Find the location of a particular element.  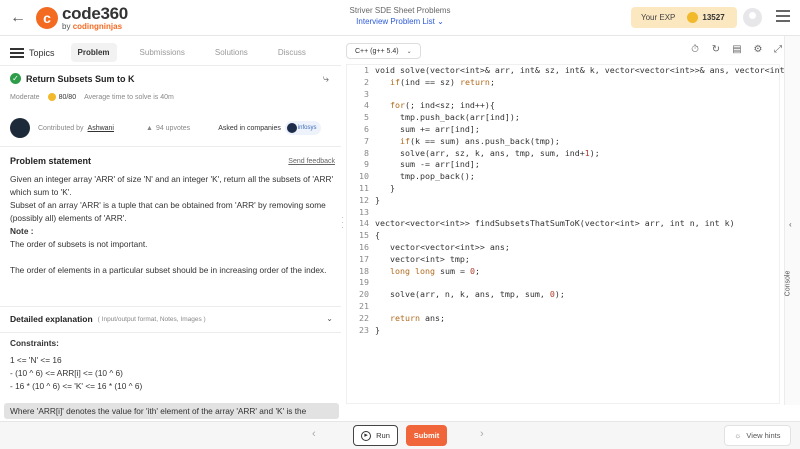

company-icon is located at coordinates (291, 128).